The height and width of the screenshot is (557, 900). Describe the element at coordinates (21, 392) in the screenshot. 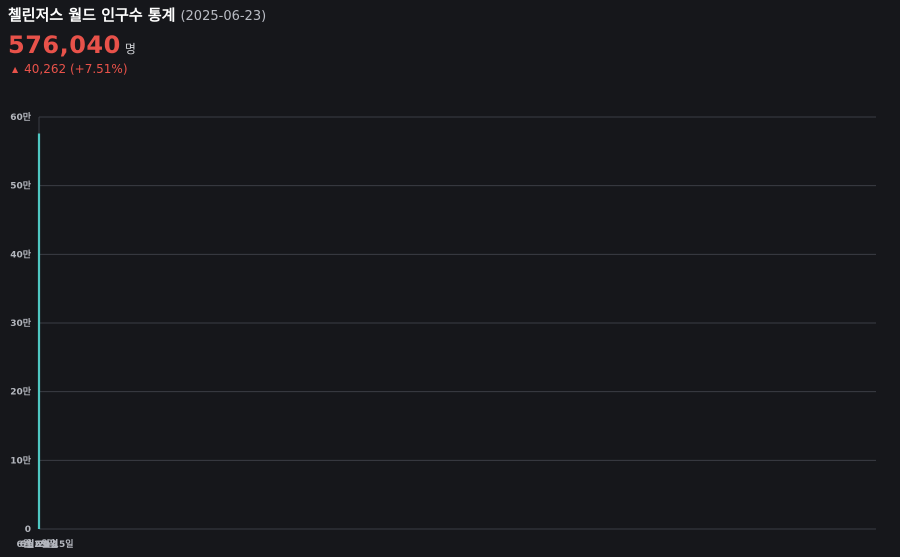

I see `y-tick-label: 20만` at that location.